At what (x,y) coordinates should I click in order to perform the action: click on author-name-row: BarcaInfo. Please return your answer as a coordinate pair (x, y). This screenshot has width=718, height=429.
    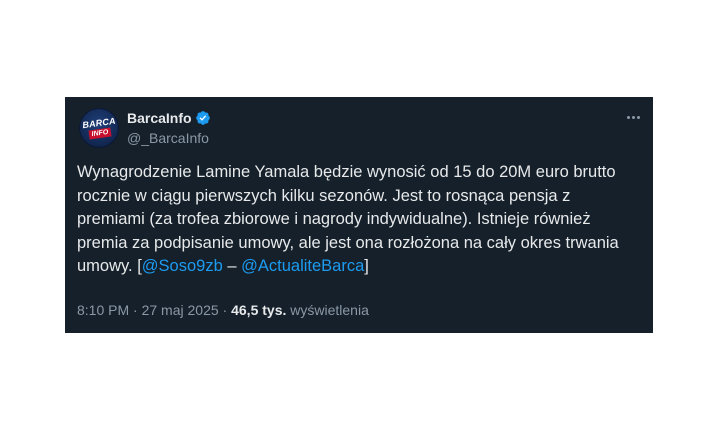
    Looking at the image, I should click on (169, 118).